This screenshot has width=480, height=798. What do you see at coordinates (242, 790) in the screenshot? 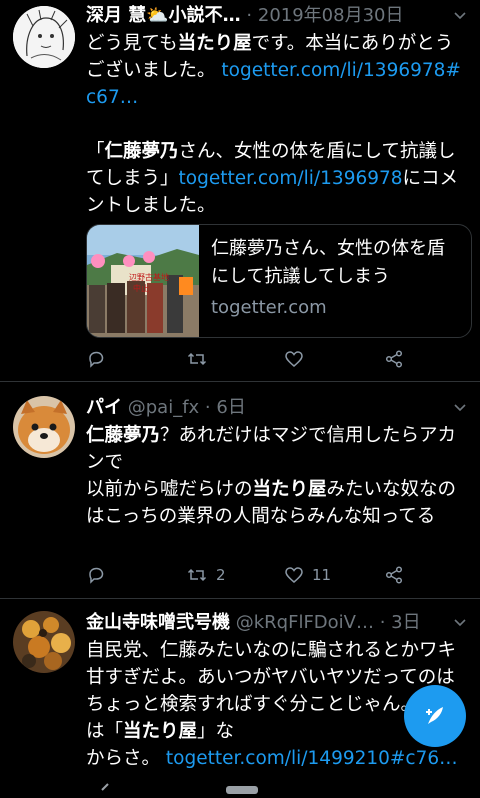
I see `home-pill-icon` at bounding box center [242, 790].